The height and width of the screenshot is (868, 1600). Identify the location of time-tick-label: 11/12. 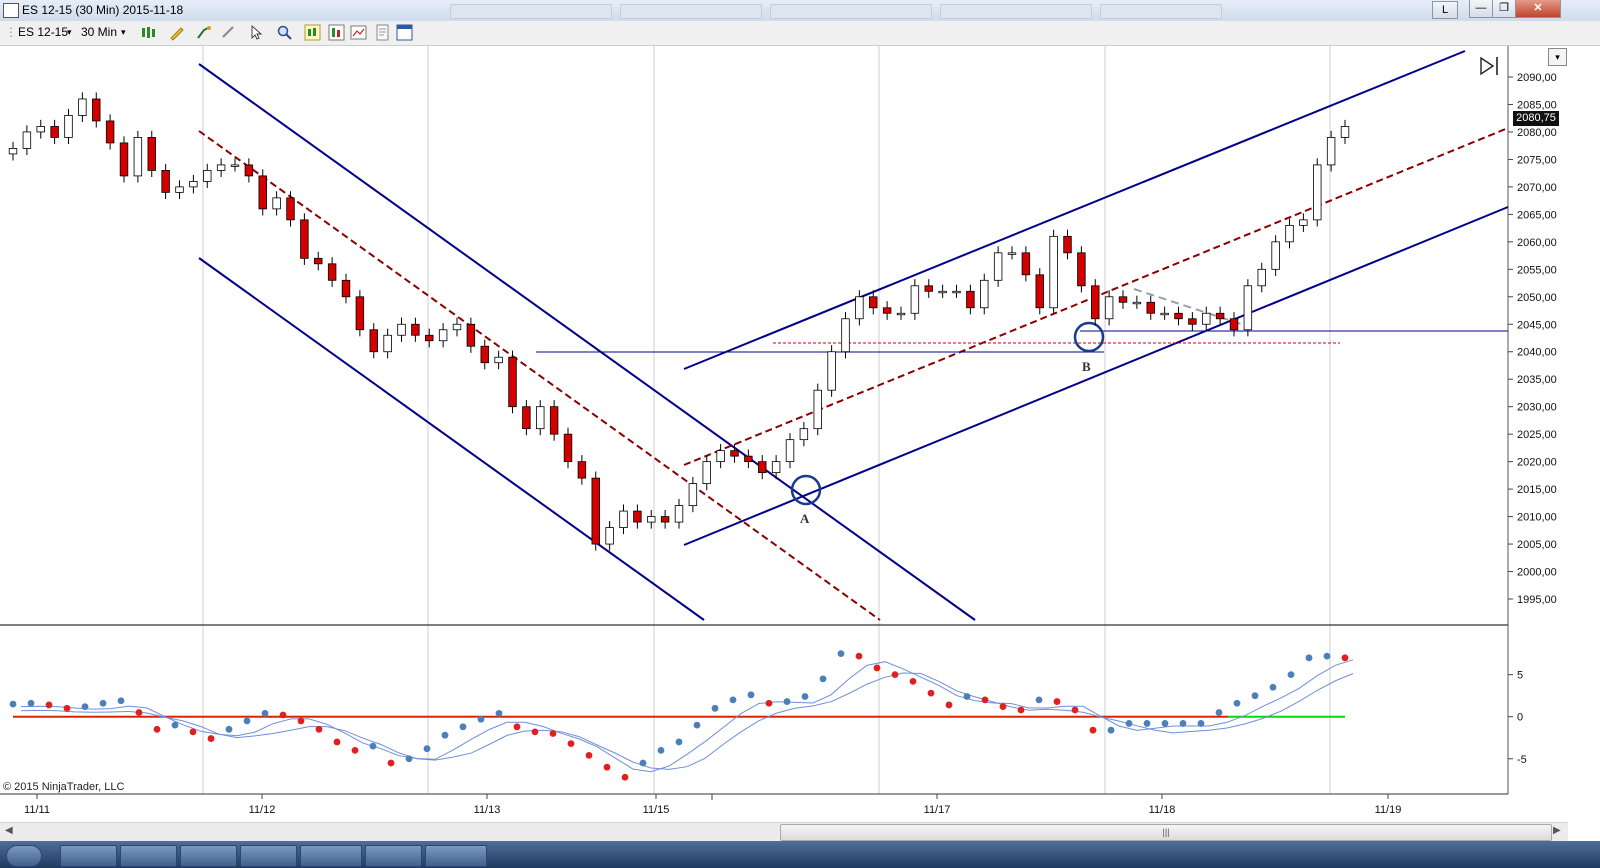
(262, 810).